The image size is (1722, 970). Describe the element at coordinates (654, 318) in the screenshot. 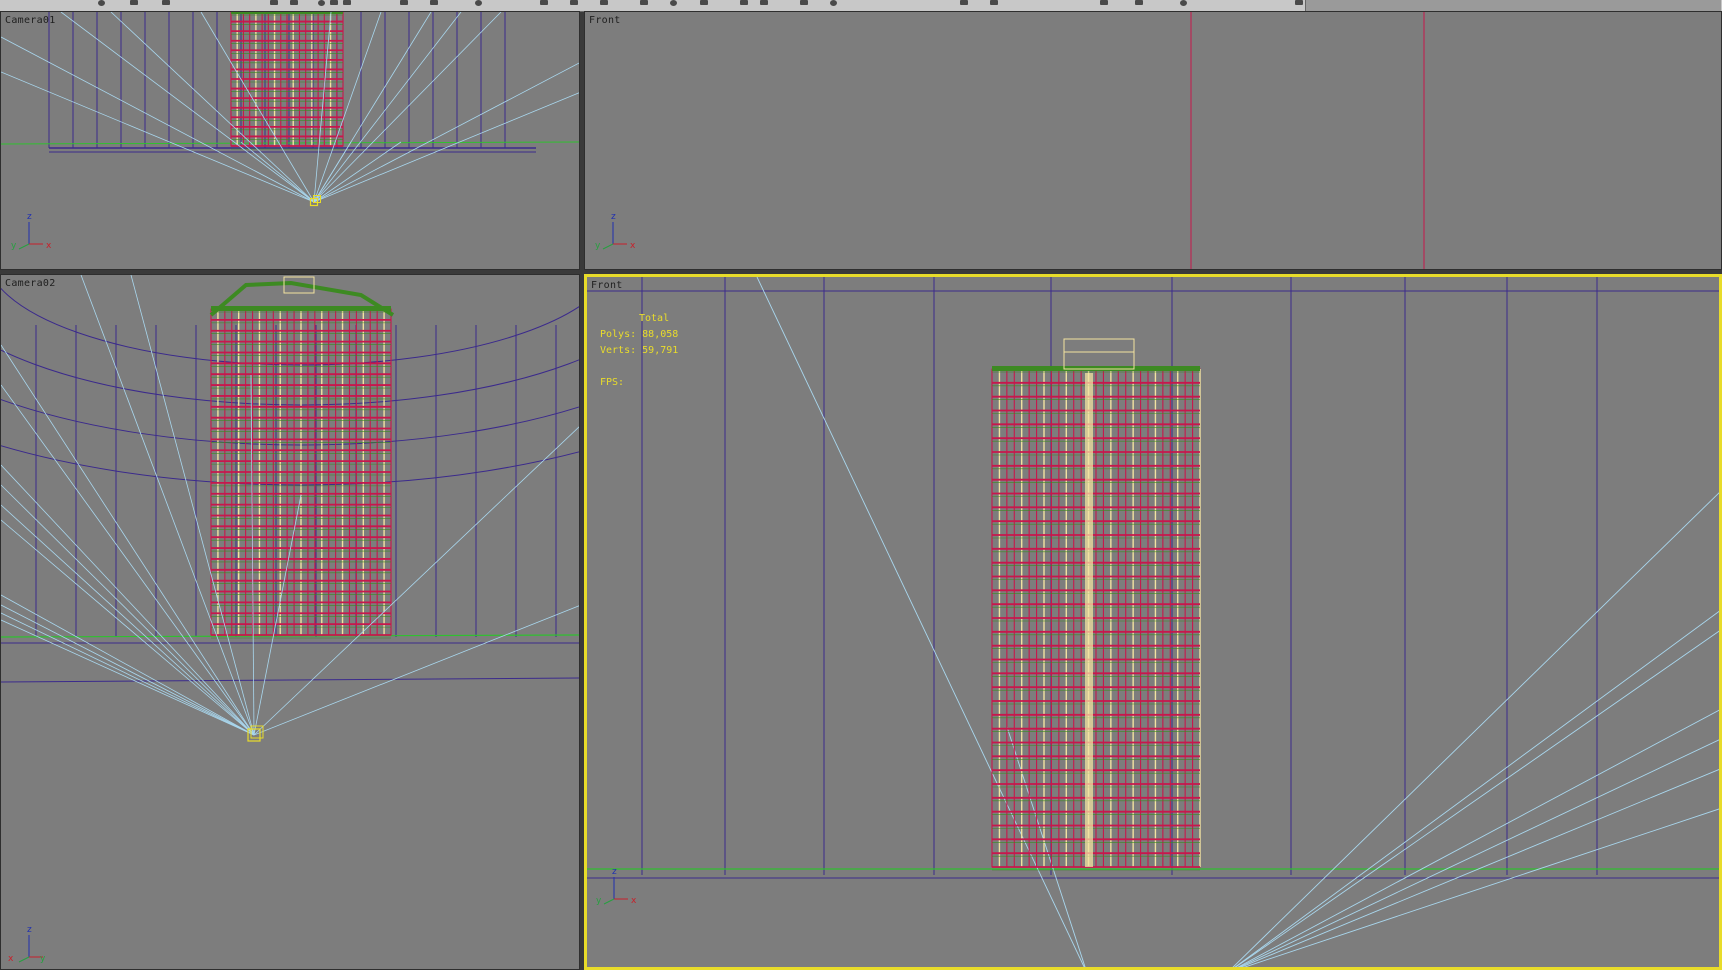

I see `stats-total-label: Total` at that location.